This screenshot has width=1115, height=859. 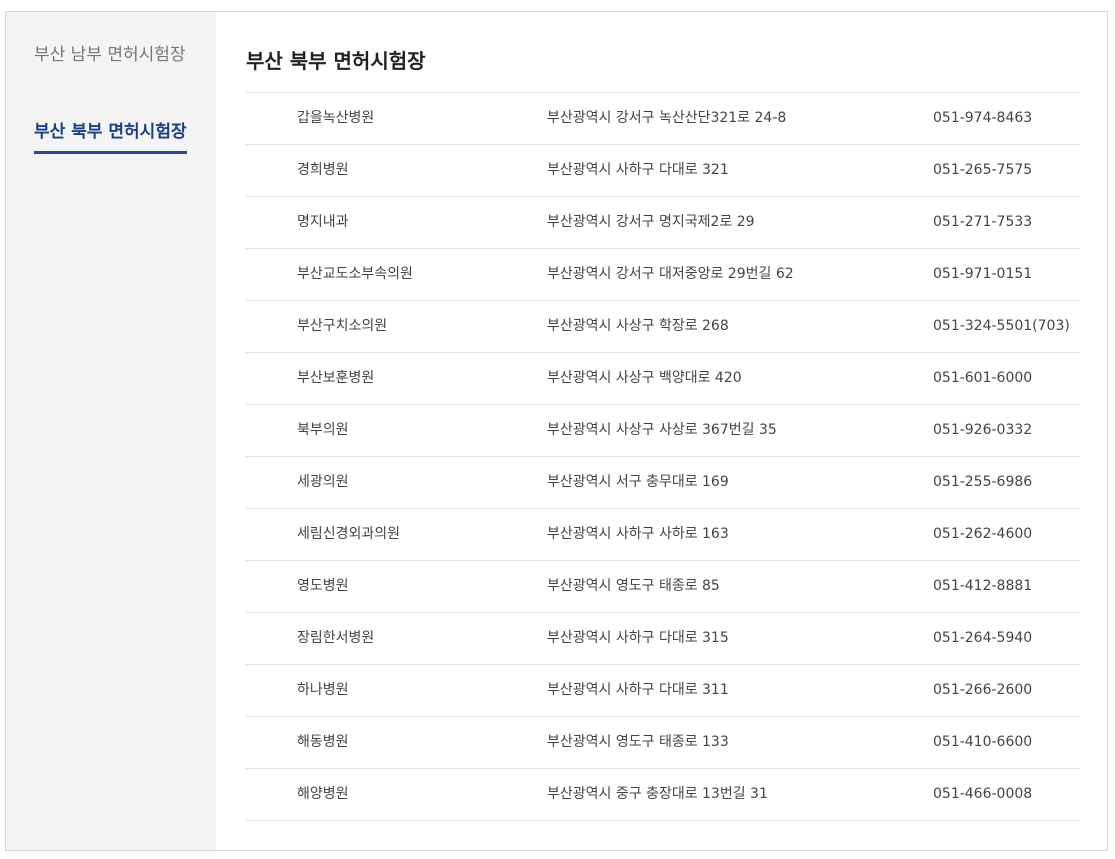 What do you see at coordinates (638, 170) in the screenshot?
I see `hospital-address: 부산광역시 사하구 다대로 321` at bounding box center [638, 170].